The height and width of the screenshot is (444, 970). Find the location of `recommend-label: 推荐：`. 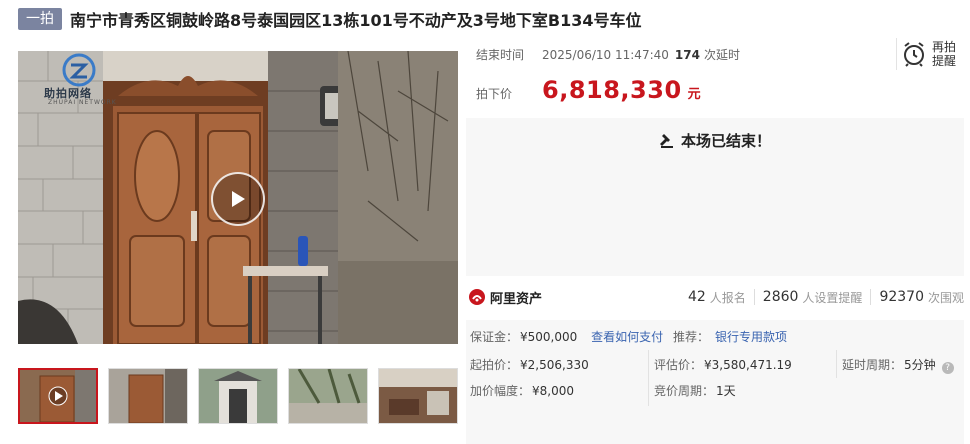

recommend-label: 推荐： is located at coordinates (690, 337).